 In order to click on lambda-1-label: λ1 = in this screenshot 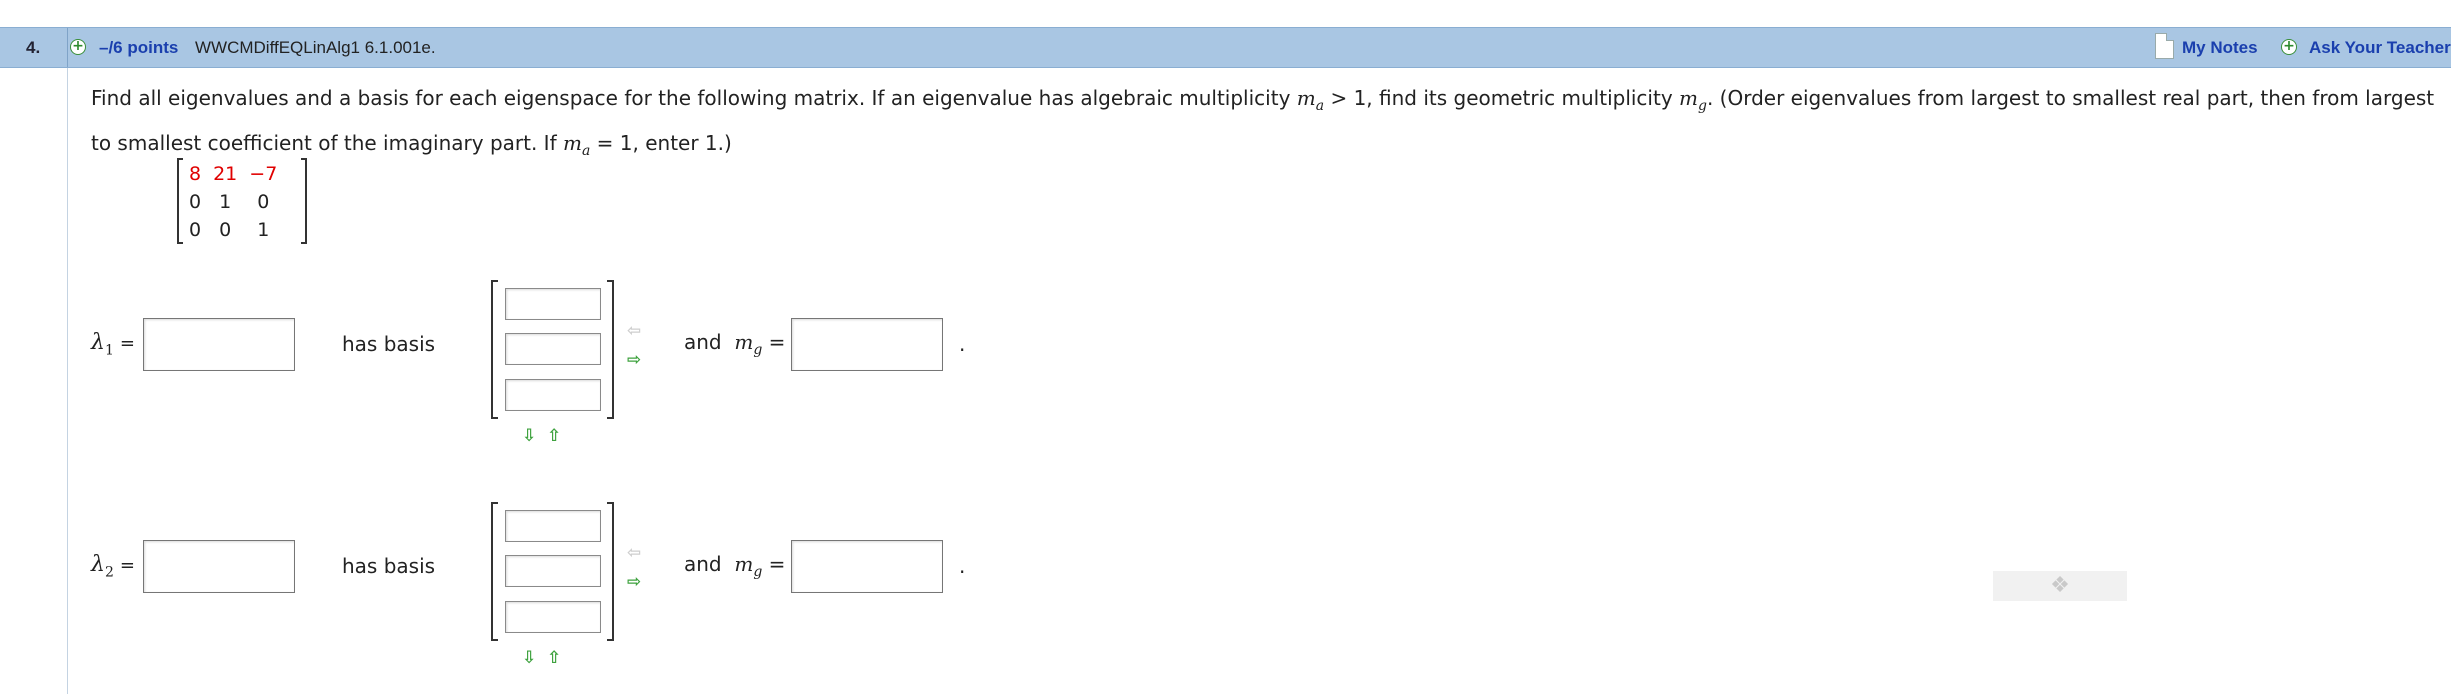, I will do `click(113, 344)`.